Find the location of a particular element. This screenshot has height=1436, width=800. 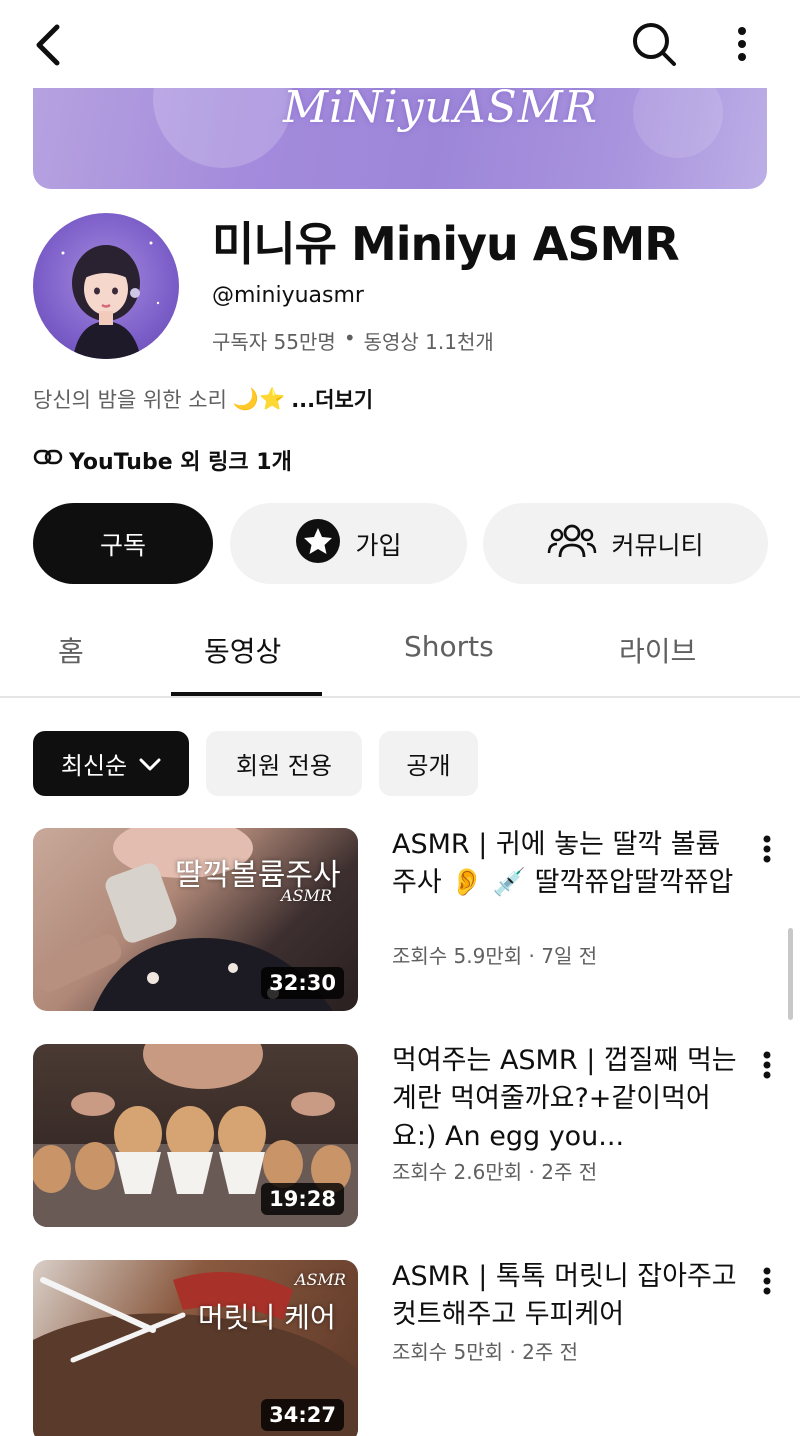

video-duration: 32:30 is located at coordinates (302, 983).